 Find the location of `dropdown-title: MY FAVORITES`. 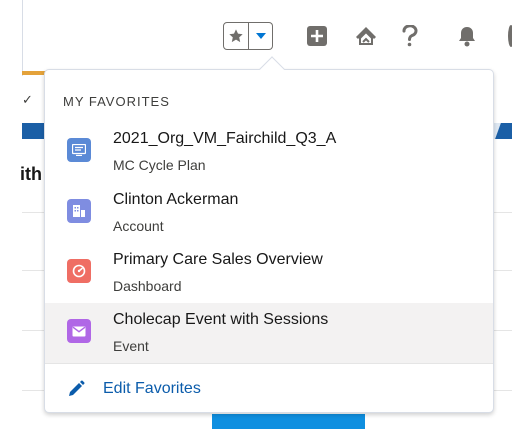

dropdown-title: MY FAVORITES is located at coordinates (116, 101).